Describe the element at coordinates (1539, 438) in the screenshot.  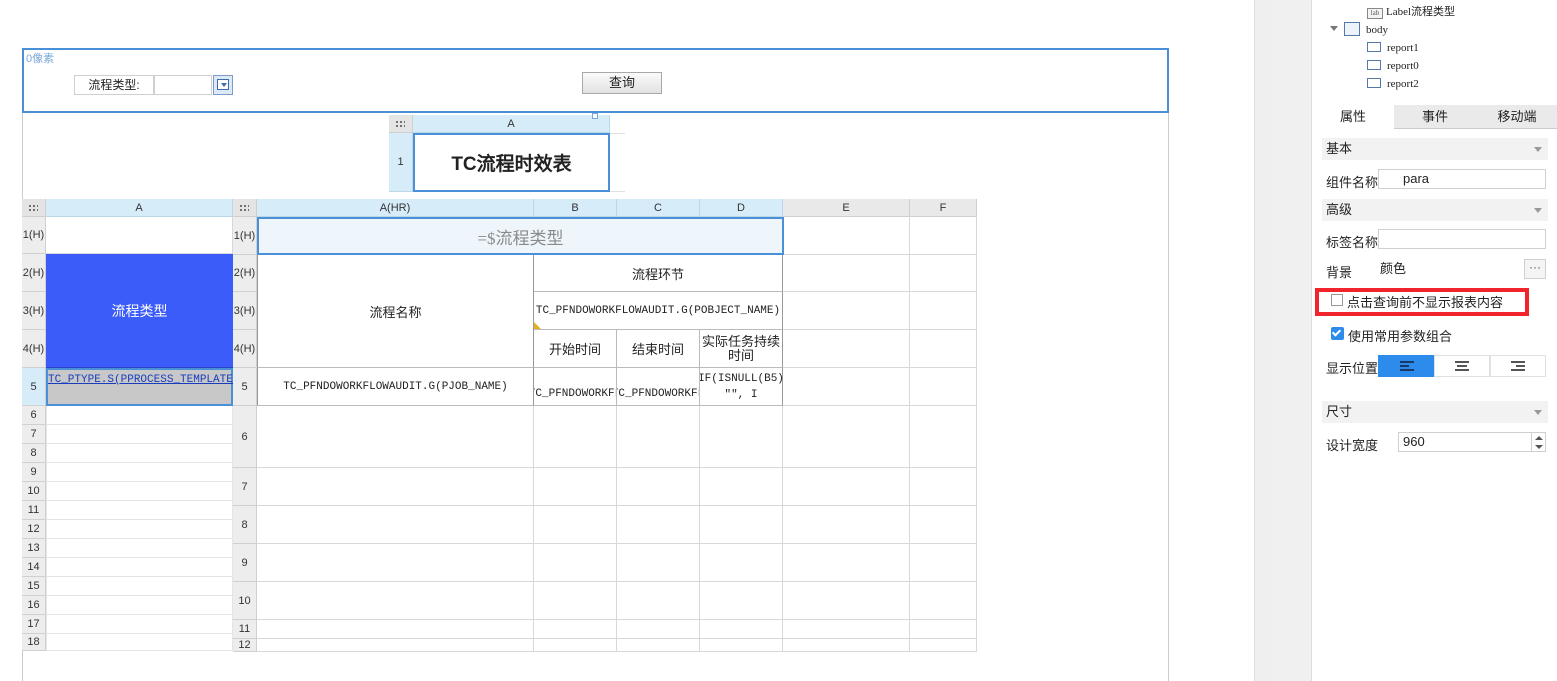
I see `chevron-up-icon` at that location.